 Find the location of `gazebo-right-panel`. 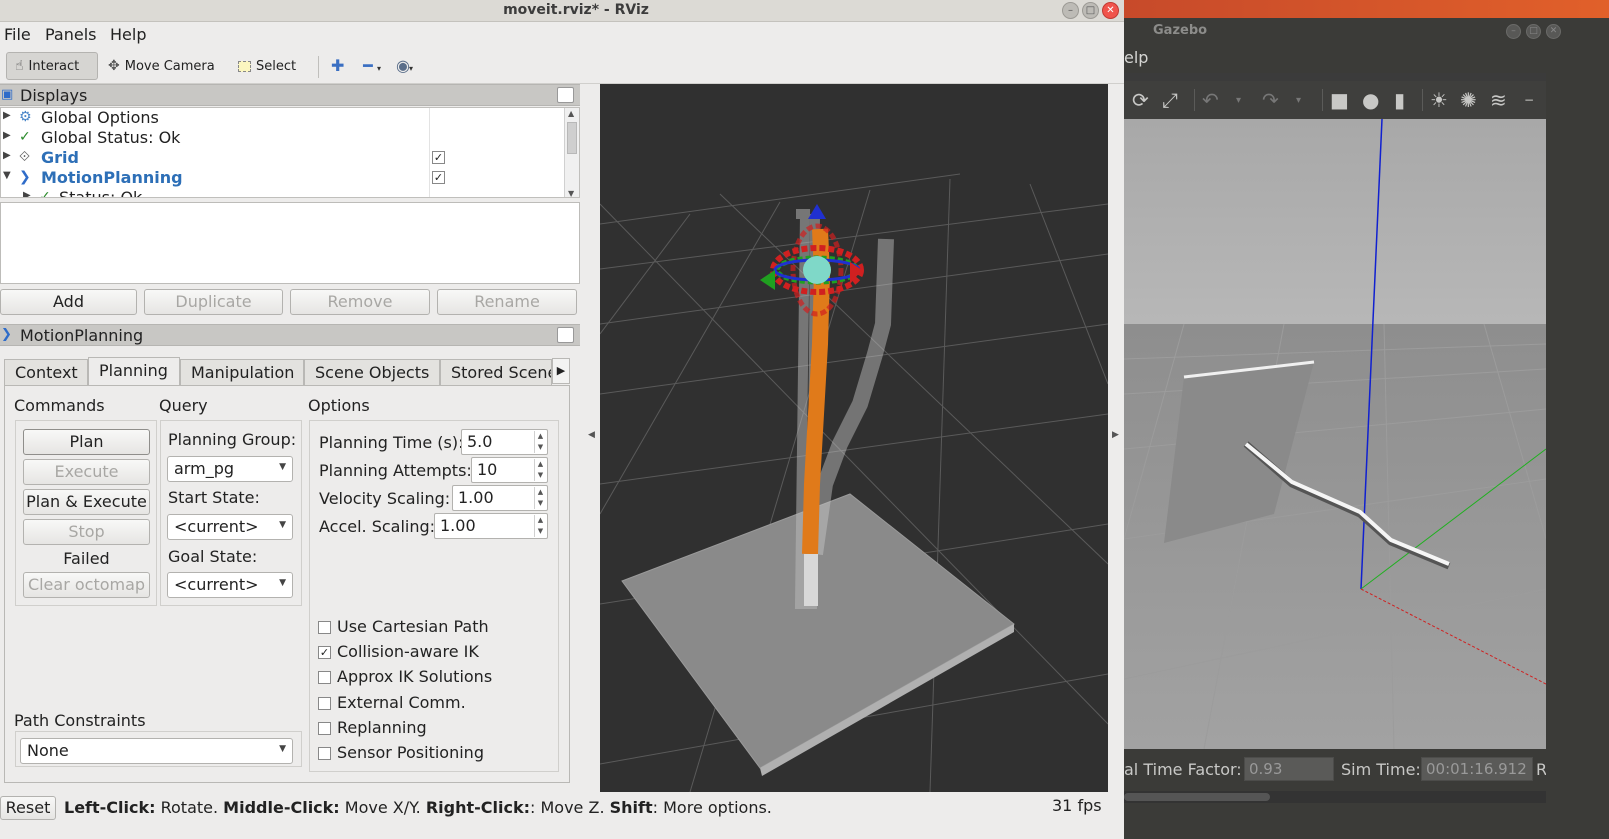

gazebo-right-panel is located at coordinates (1577, 456).